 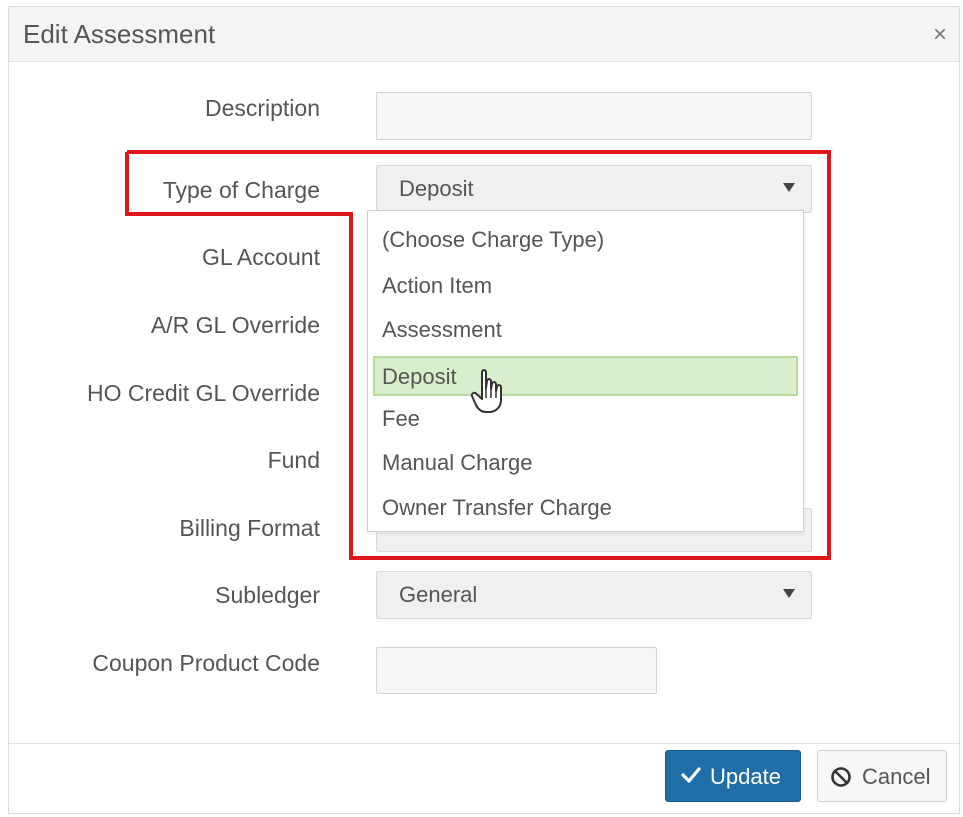 What do you see at coordinates (594, 595) in the screenshot?
I see `subledger-select: General` at bounding box center [594, 595].